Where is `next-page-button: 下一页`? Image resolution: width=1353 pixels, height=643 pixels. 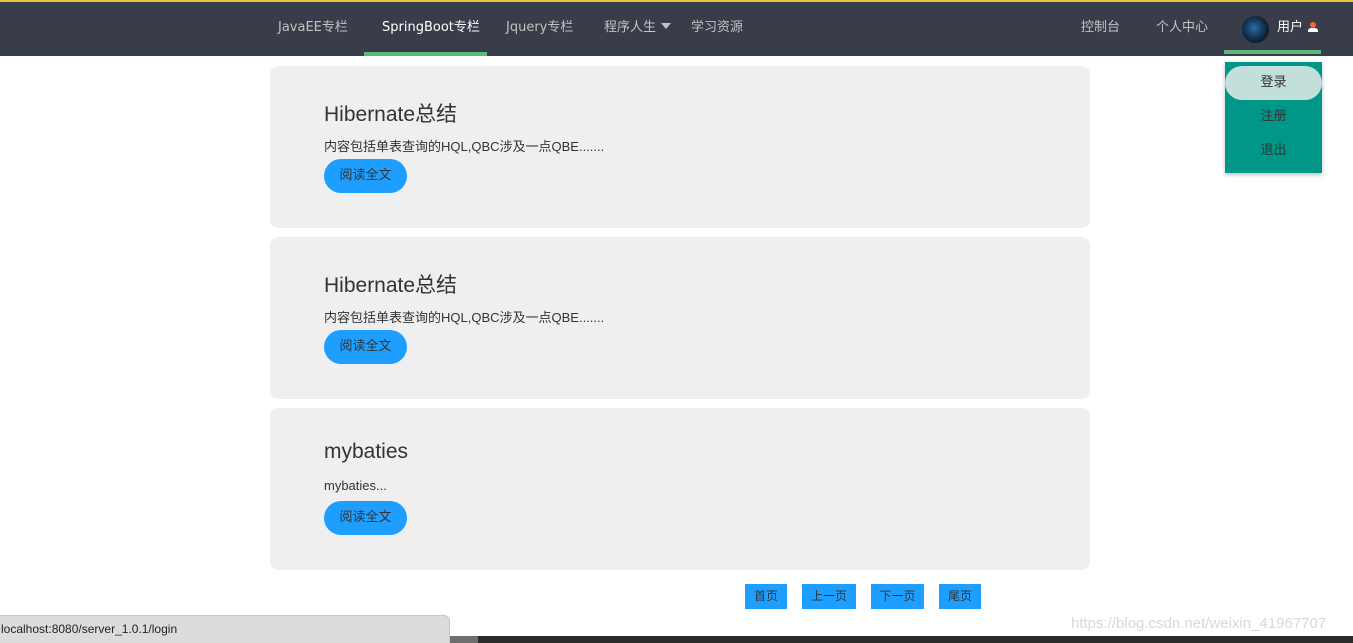
next-page-button: 下一页 is located at coordinates (897, 596).